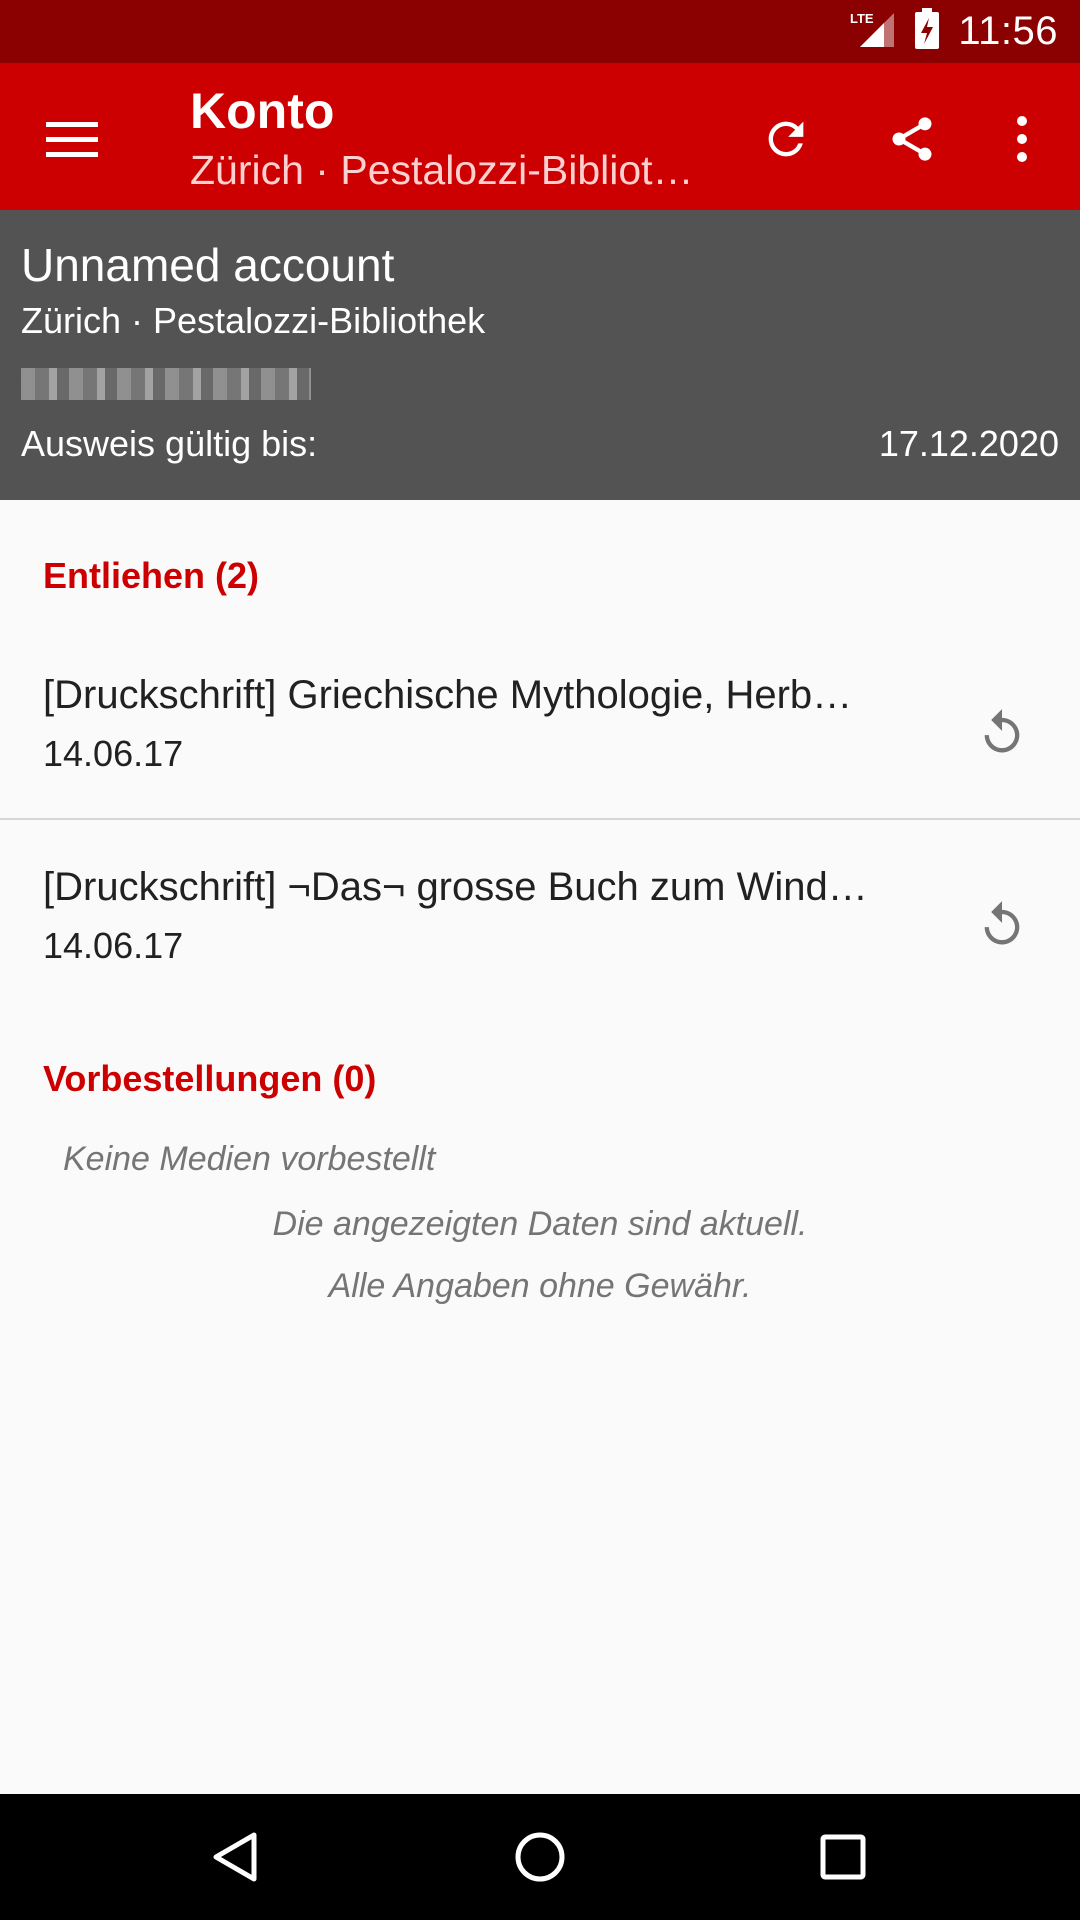  I want to click on home-button, so click(540, 1857).